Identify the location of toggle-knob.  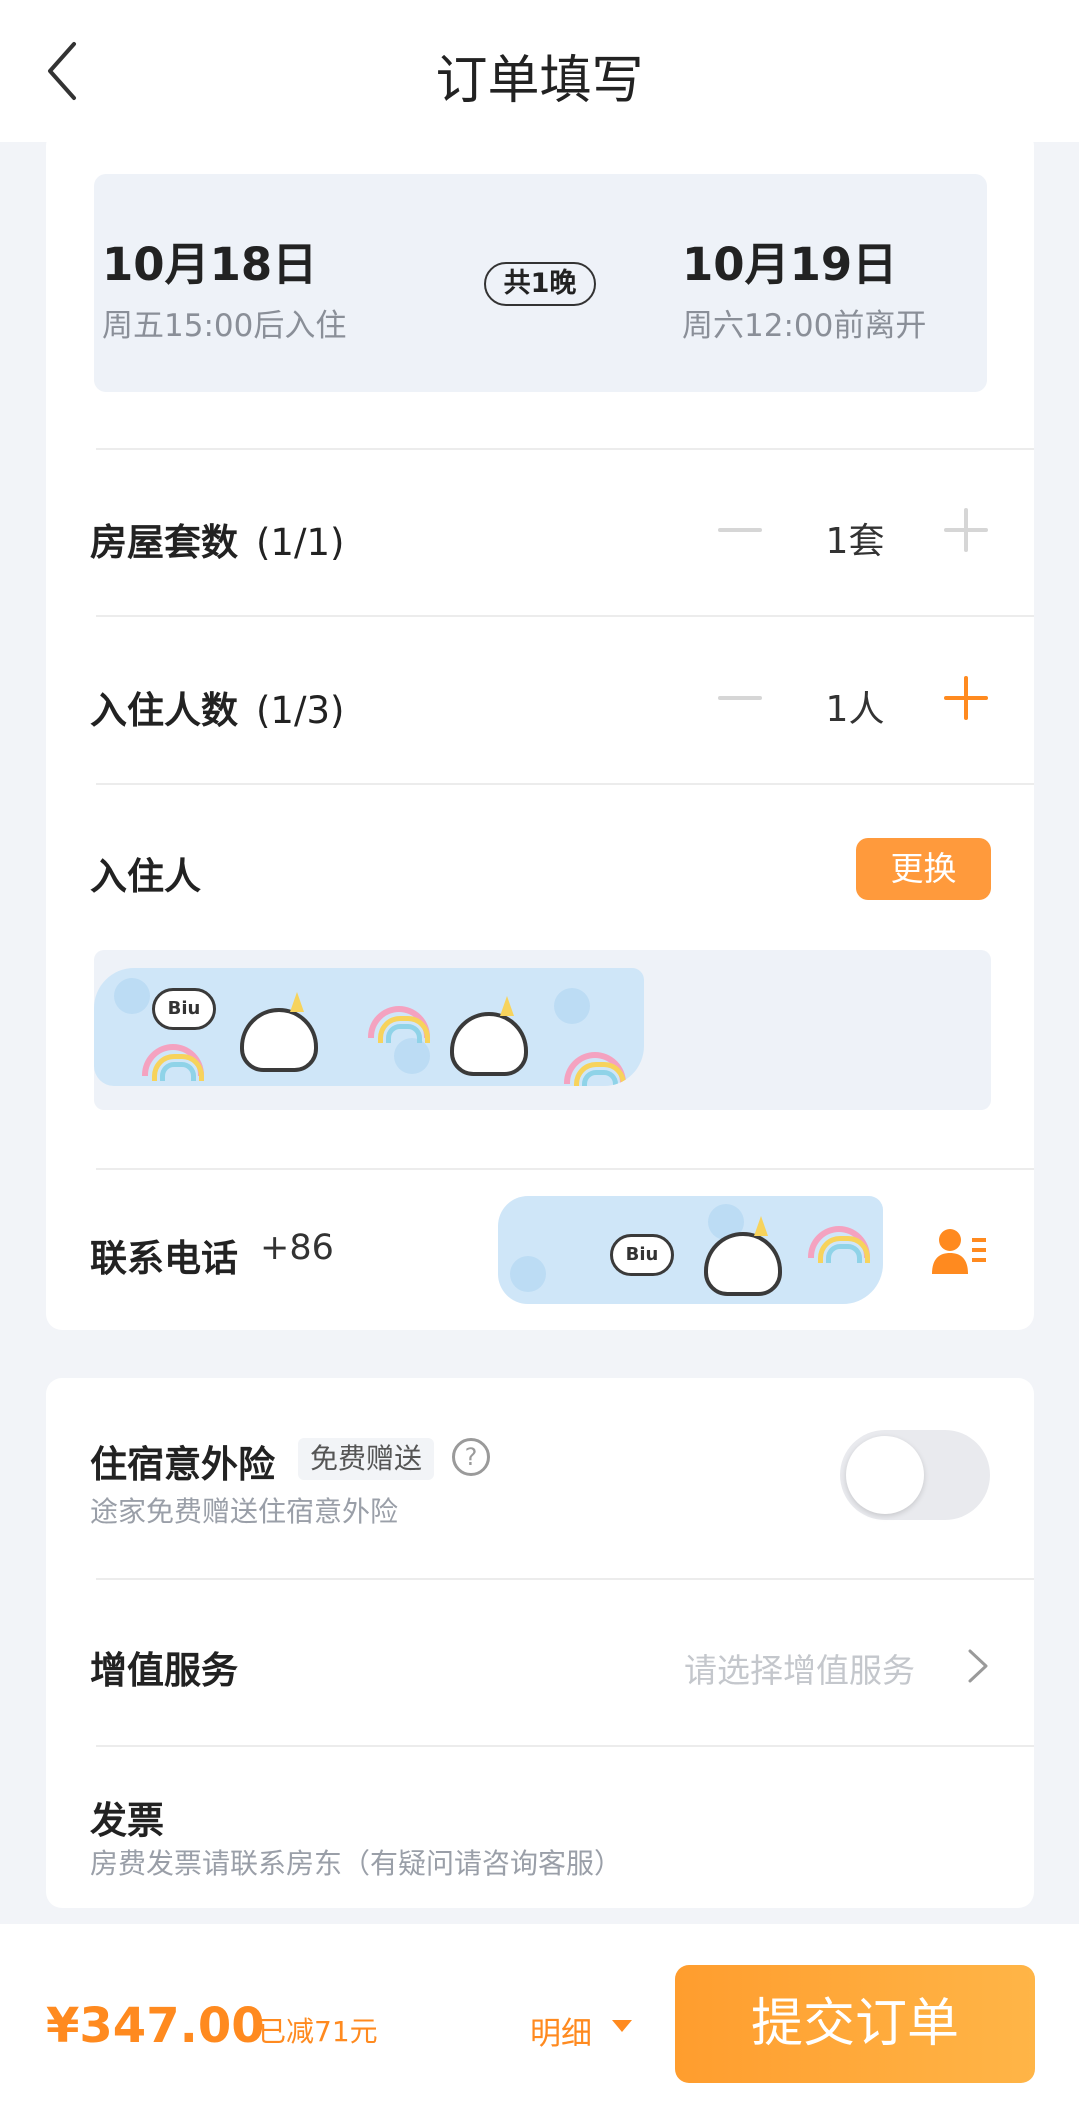
(885, 1475).